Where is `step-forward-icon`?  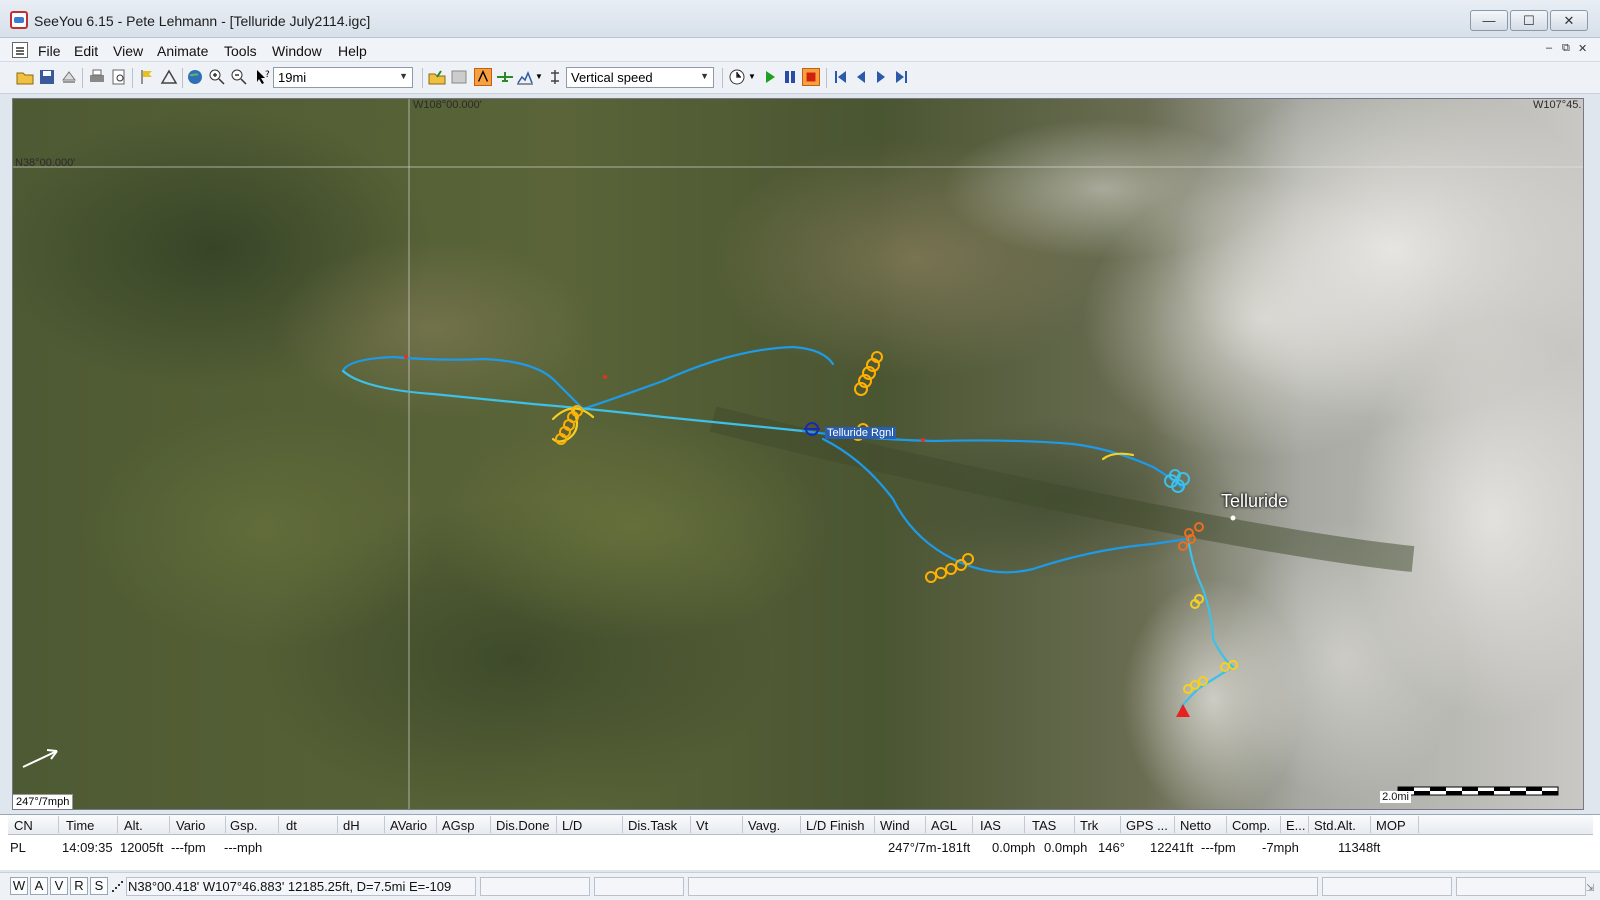
step-forward-icon is located at coordinates (881, 77).